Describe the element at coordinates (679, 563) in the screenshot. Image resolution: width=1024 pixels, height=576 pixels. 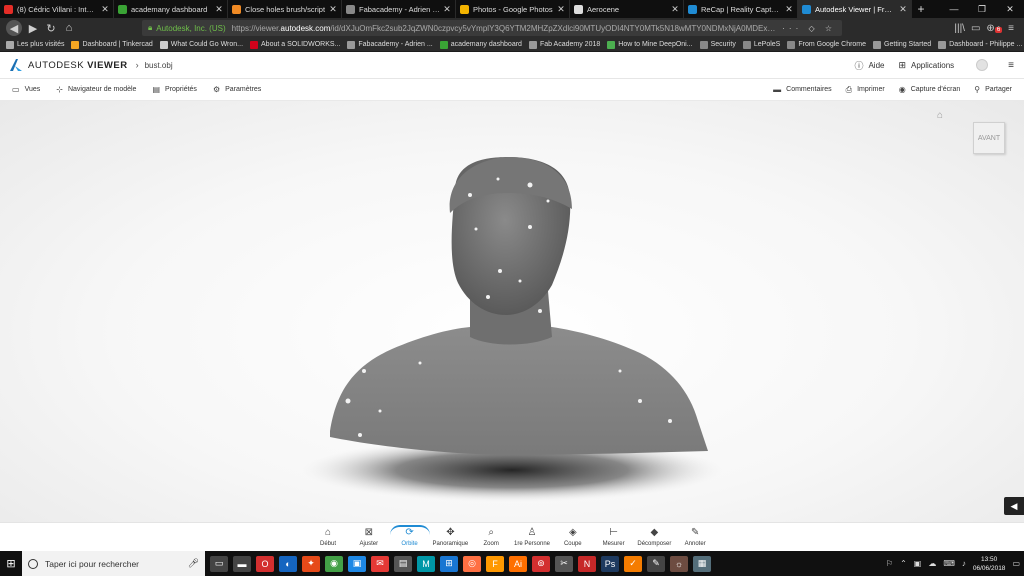
I see `taskbar-app-icon: ☼` at that location.